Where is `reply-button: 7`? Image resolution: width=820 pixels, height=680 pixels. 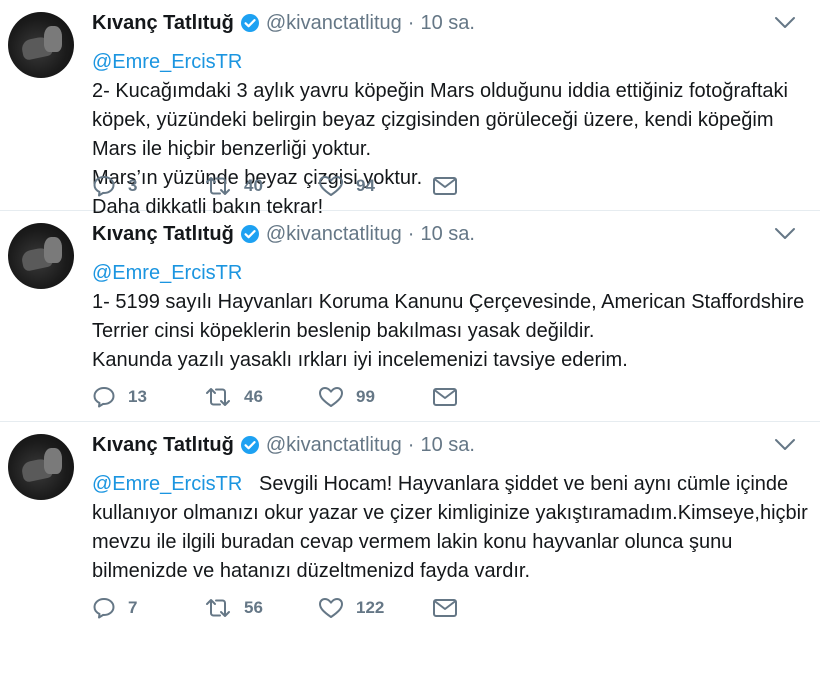 reply-button: 7 is located at coordinates (148, 608).